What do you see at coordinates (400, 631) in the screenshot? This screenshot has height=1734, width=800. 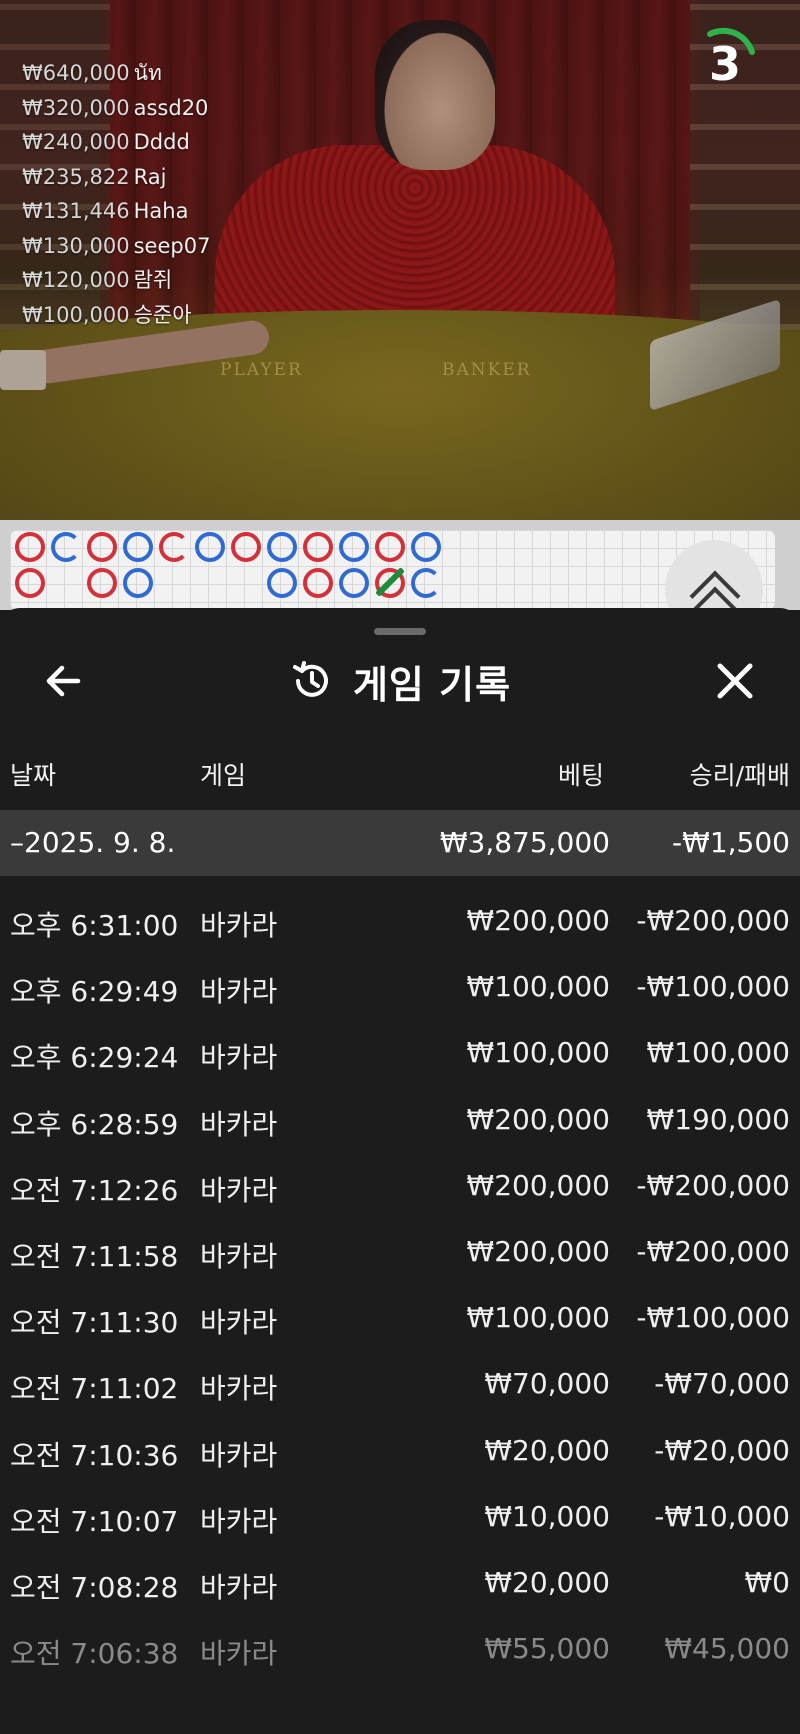 I see `drag-handle` at bounding box center [400, 631].